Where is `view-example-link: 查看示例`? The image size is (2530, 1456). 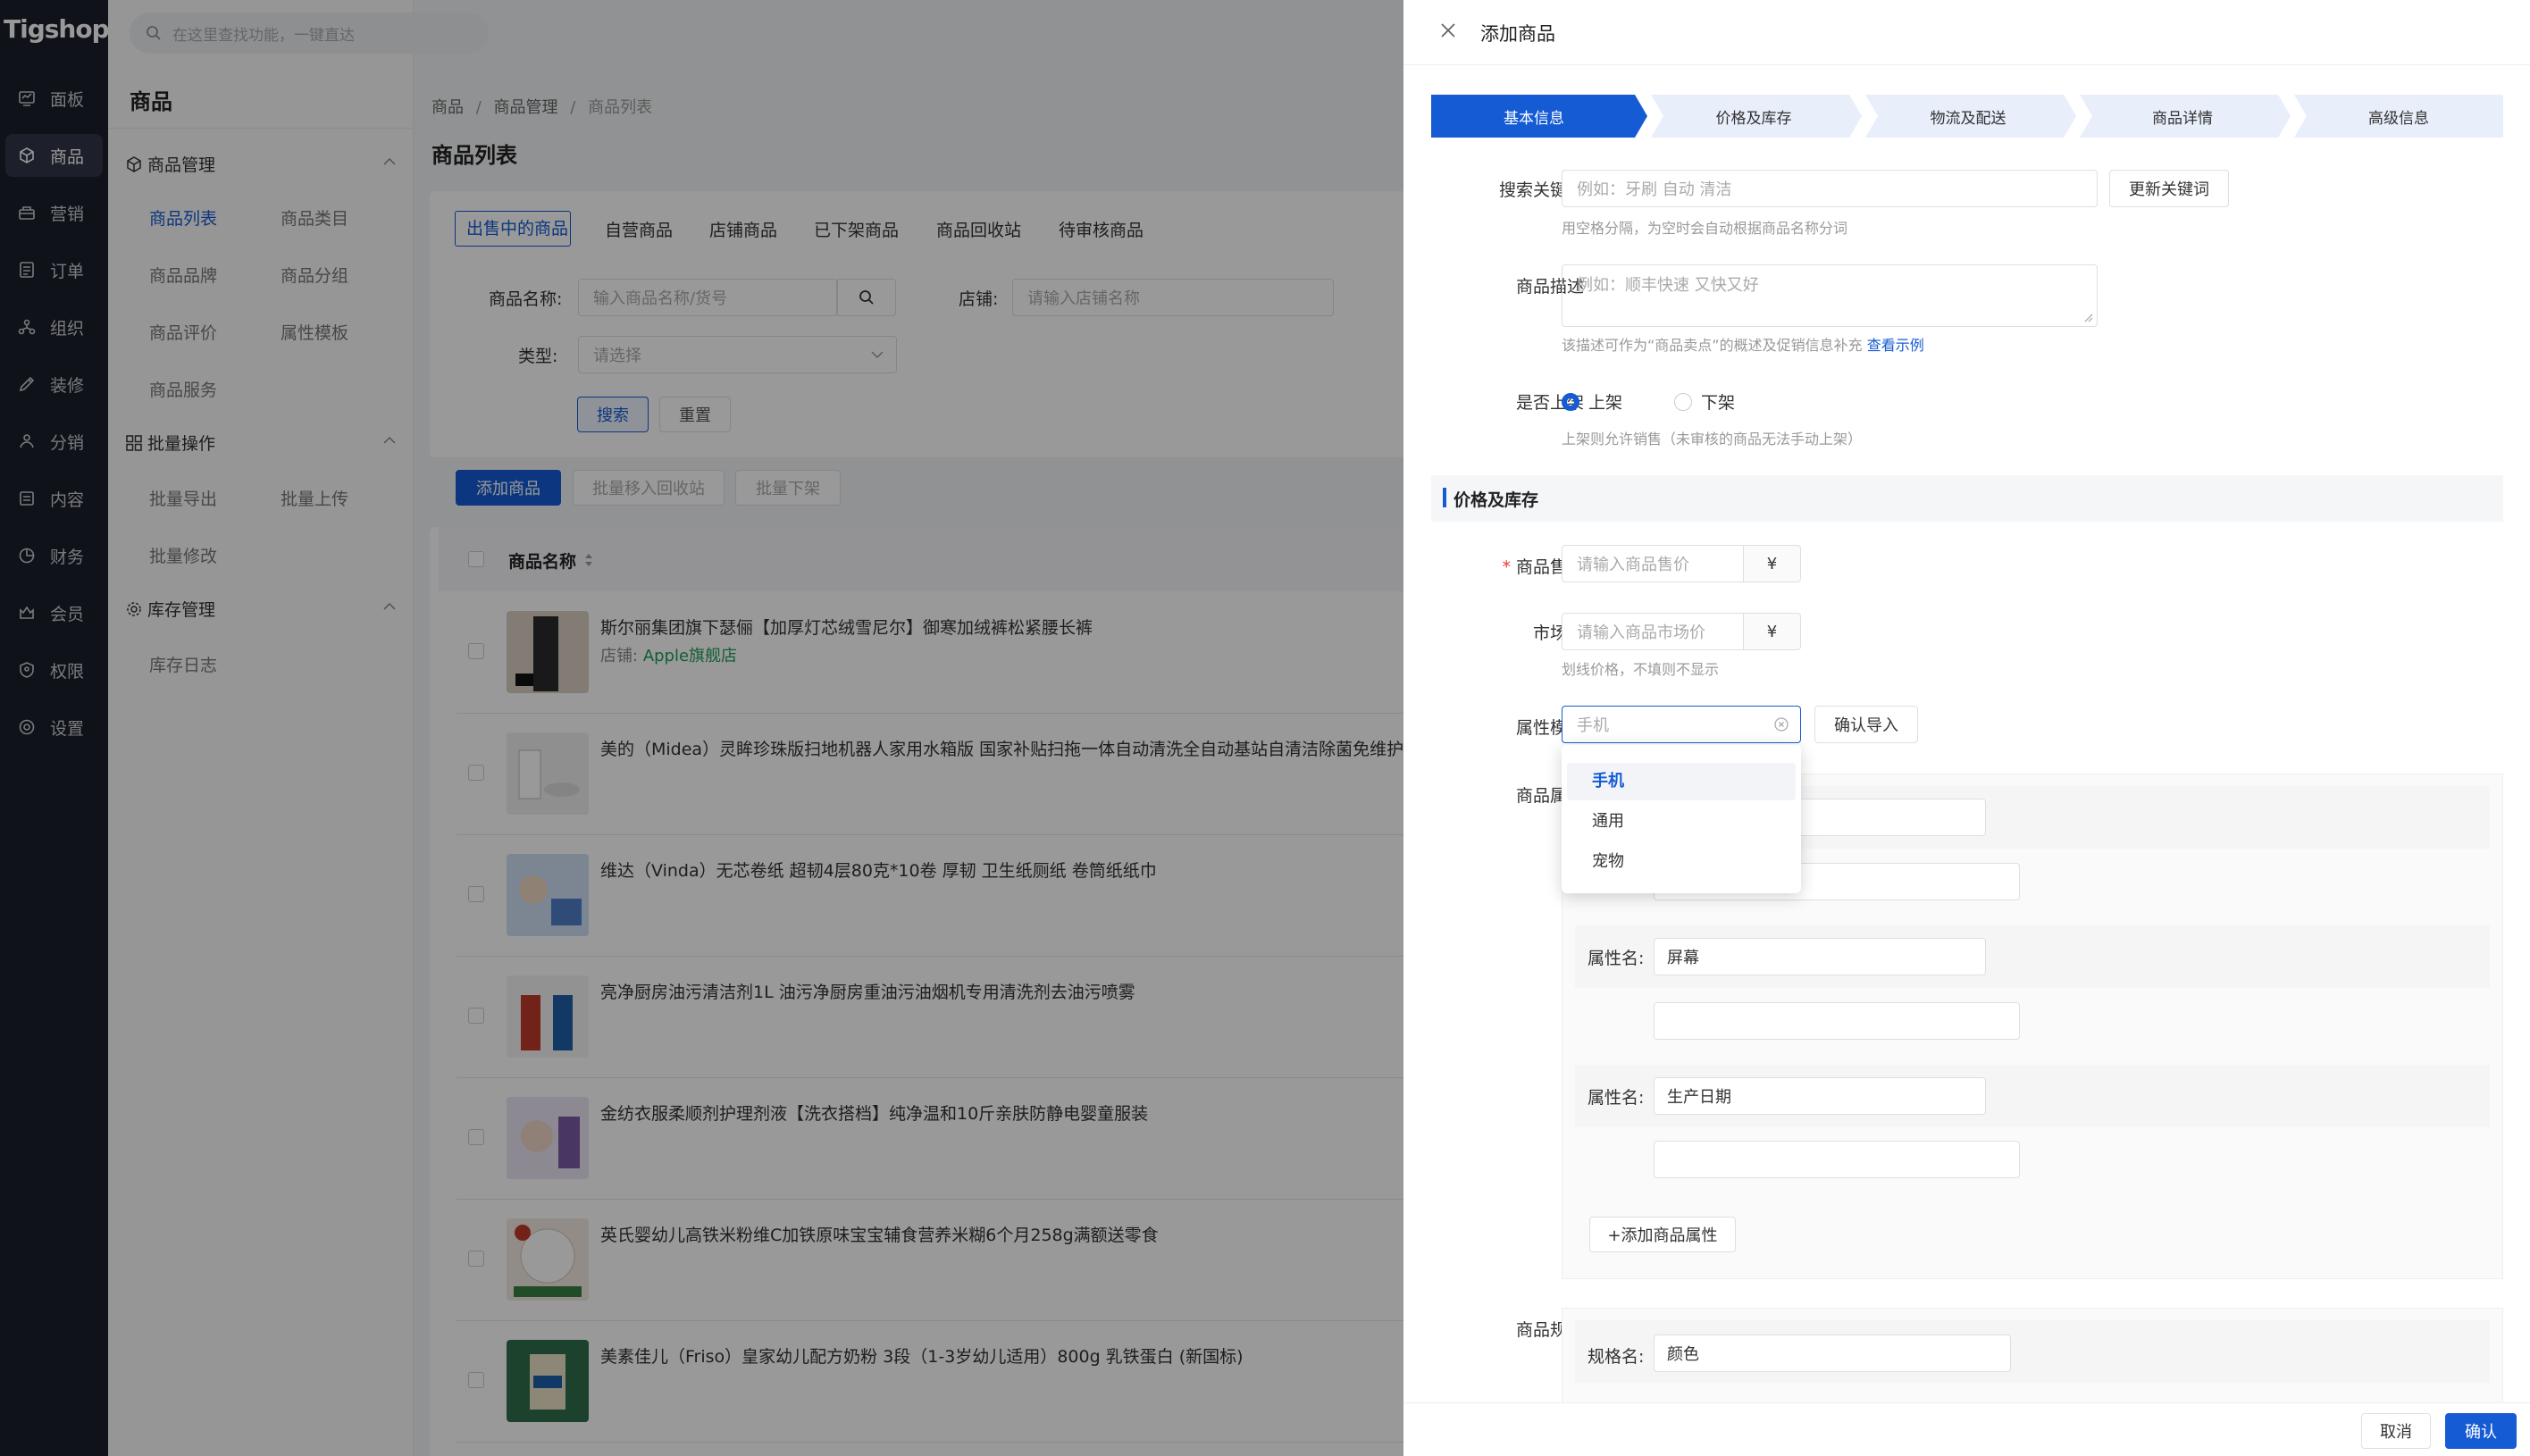
view-example-link: 查看示例 is located at coordinates (1895, 345).